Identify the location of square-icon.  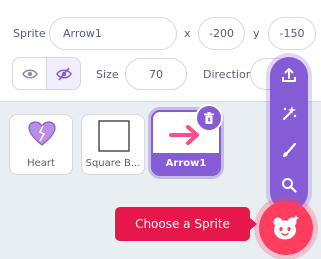
(114, 136).